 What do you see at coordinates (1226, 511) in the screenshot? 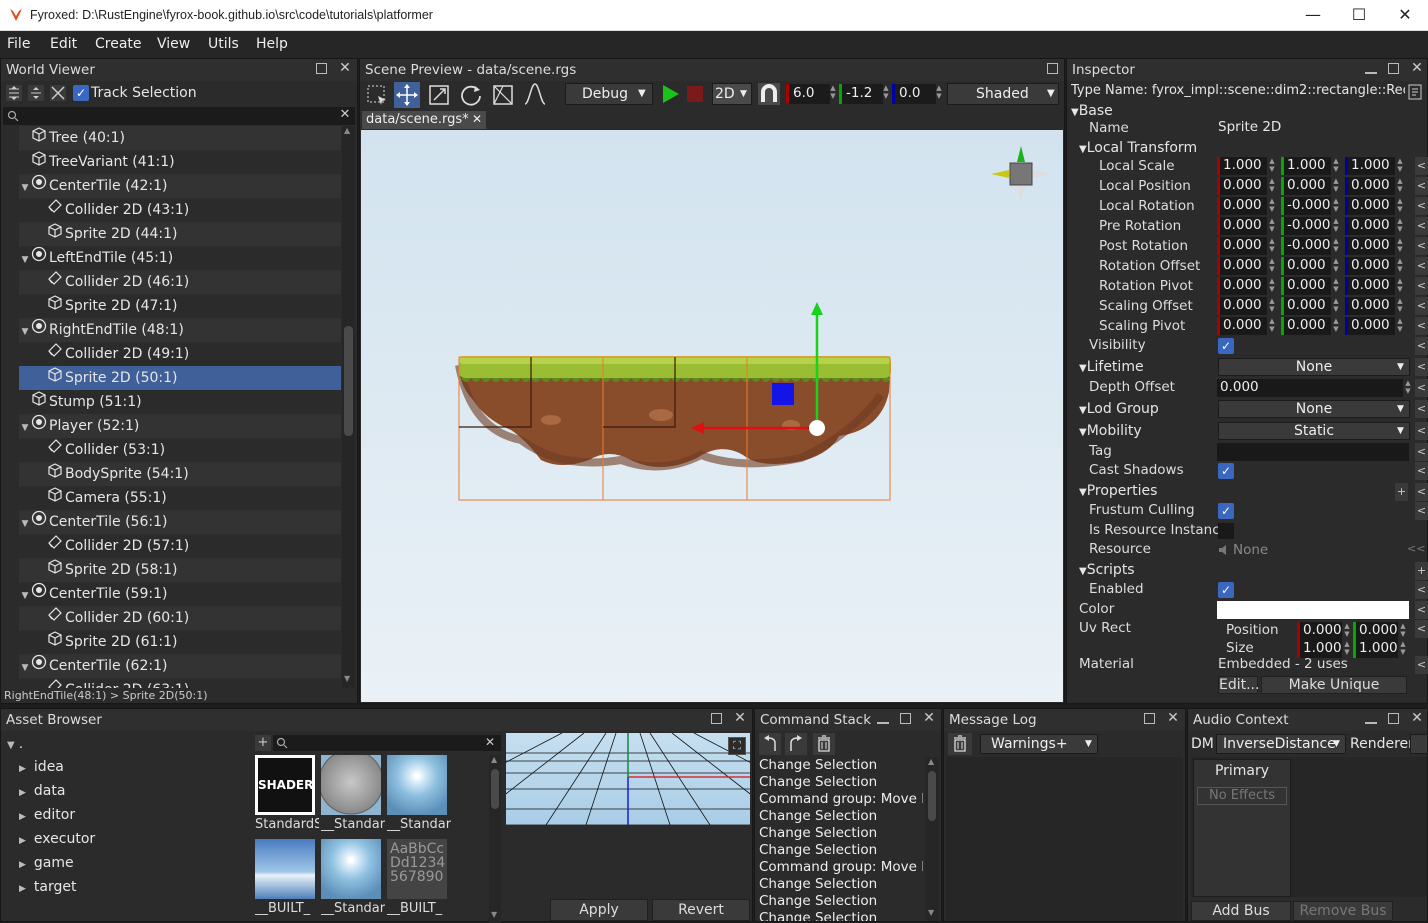
I see `frustum-culling-checkbox: ✓` at bounding box center [1226, 511].